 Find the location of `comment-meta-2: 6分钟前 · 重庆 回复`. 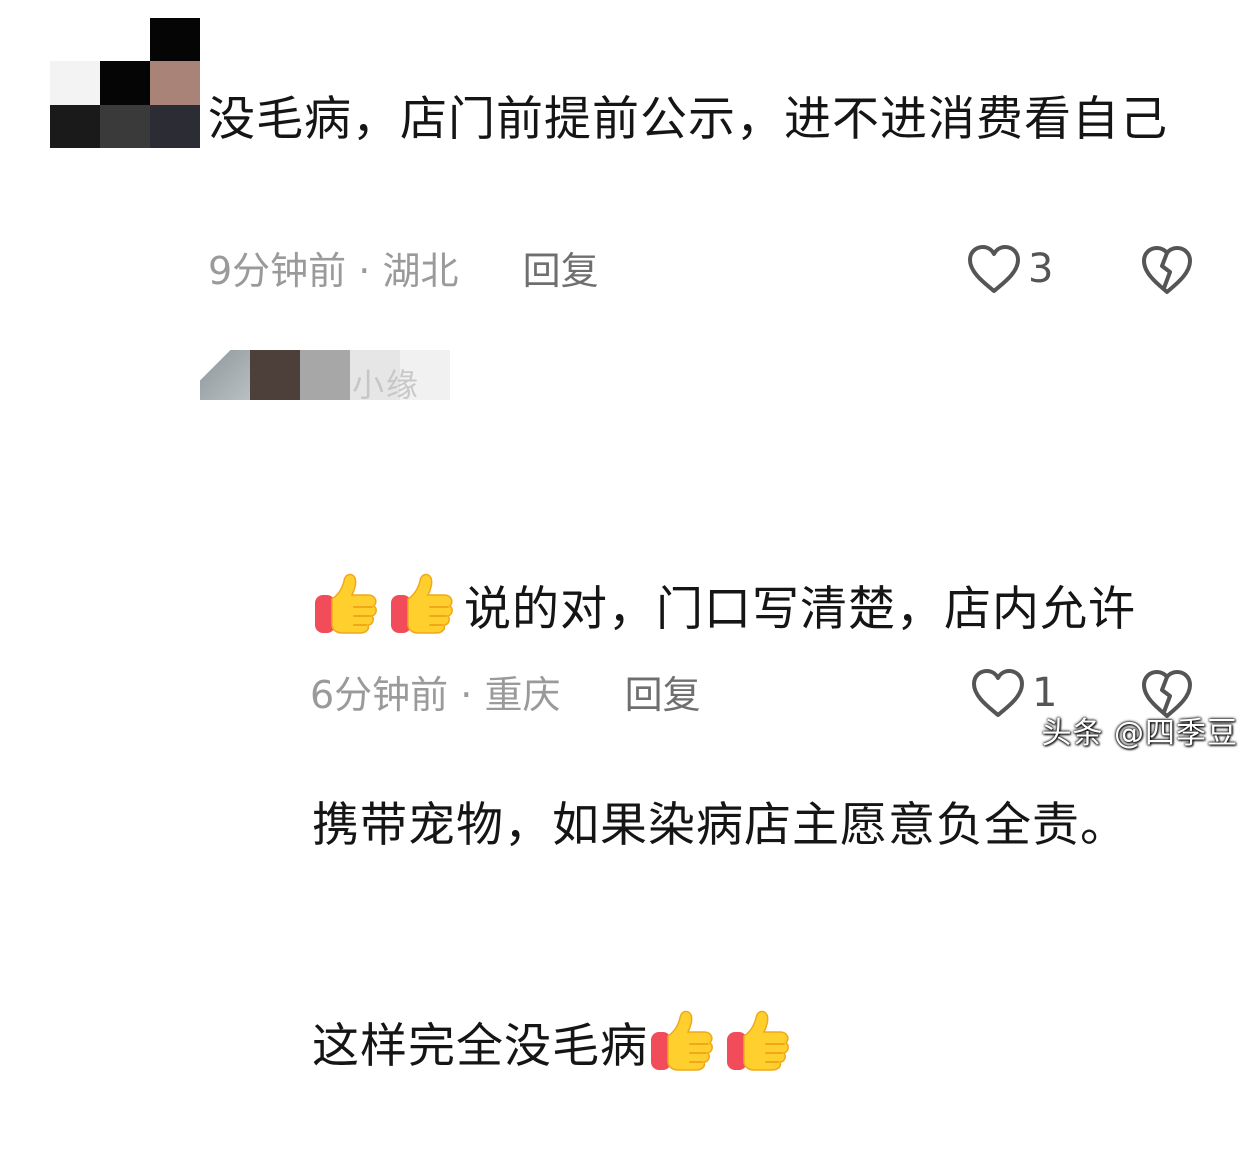

comment-meta-2: 6分钟前 · 重庆 回复 is located at coordinates (505, 695).